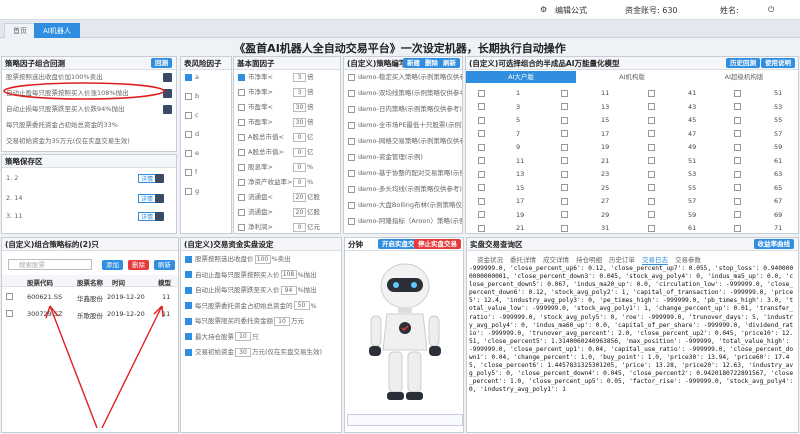  What do you see at coordinates (499, 93) in the screenshot?
I see `model-option: 1` at bounding box center [499, 93].